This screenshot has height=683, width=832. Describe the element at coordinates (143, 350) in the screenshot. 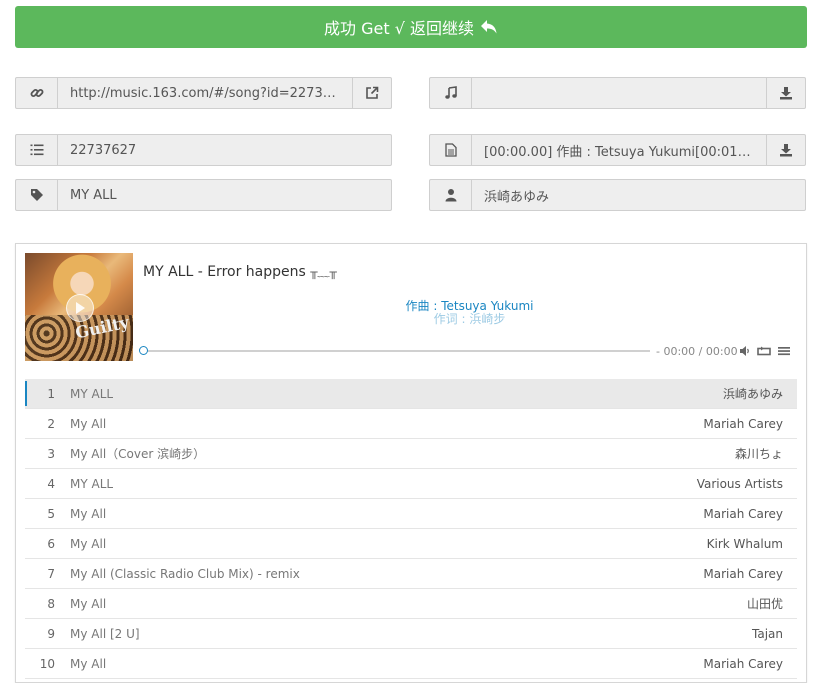

I see `progress-handle` at that location.